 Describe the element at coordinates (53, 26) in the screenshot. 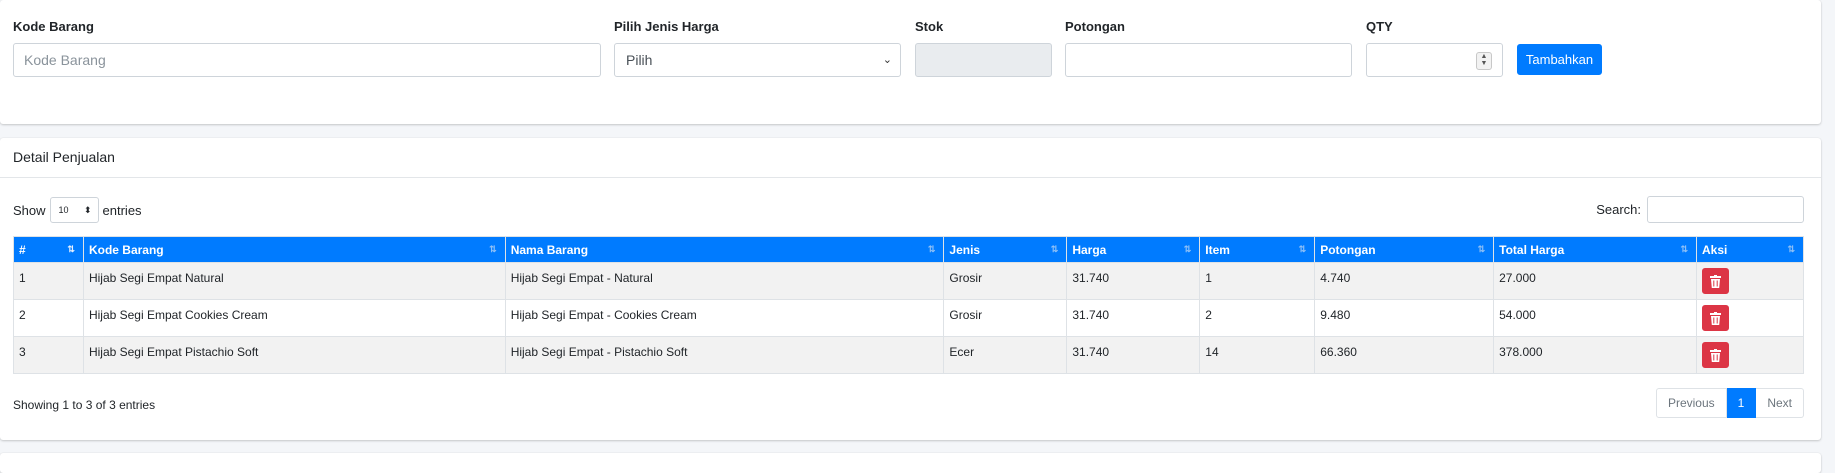

I see `kode-barang-label: Kode Barang` at that location.